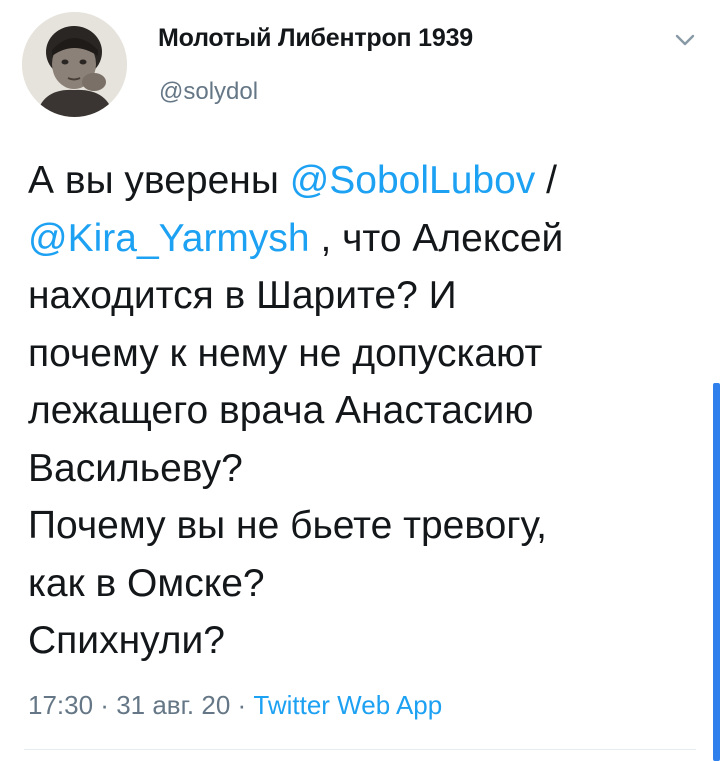  What do you see at coordinates (685, 40) in the screenshot?
I see `chevron-down-icon` at bounding box center [685, 40].